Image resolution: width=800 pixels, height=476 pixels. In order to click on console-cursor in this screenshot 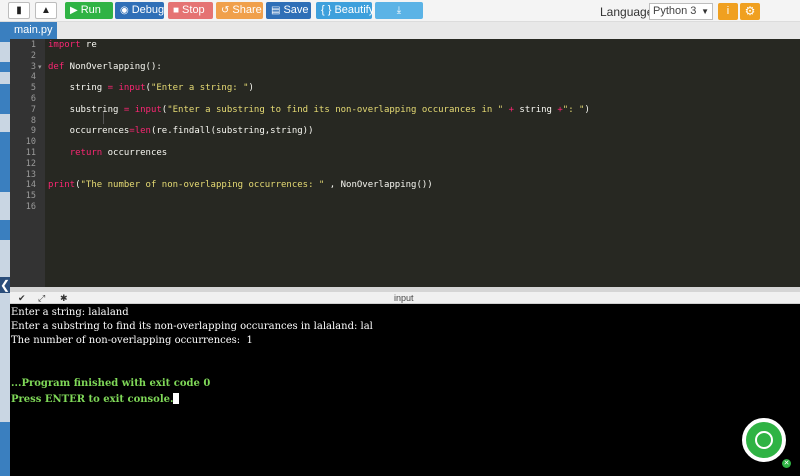, I will do `click(176, 398)`.